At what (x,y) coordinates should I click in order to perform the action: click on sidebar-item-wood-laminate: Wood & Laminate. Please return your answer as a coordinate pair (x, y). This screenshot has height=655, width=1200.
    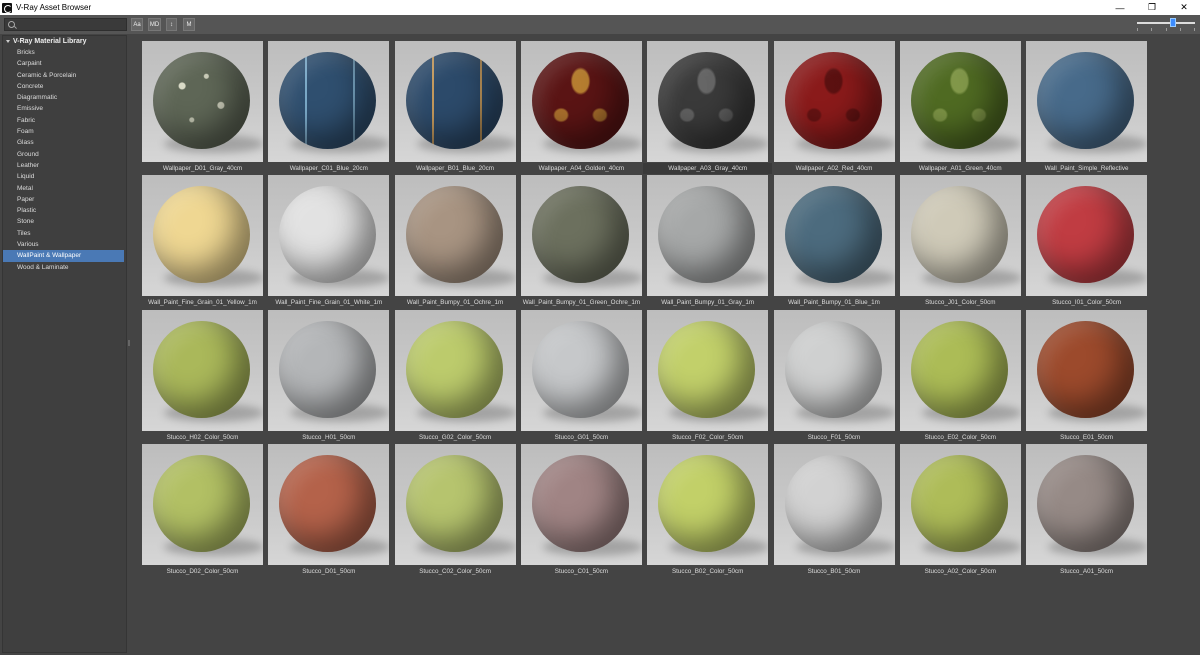
    Looking at the image, I should click on (64, 267).